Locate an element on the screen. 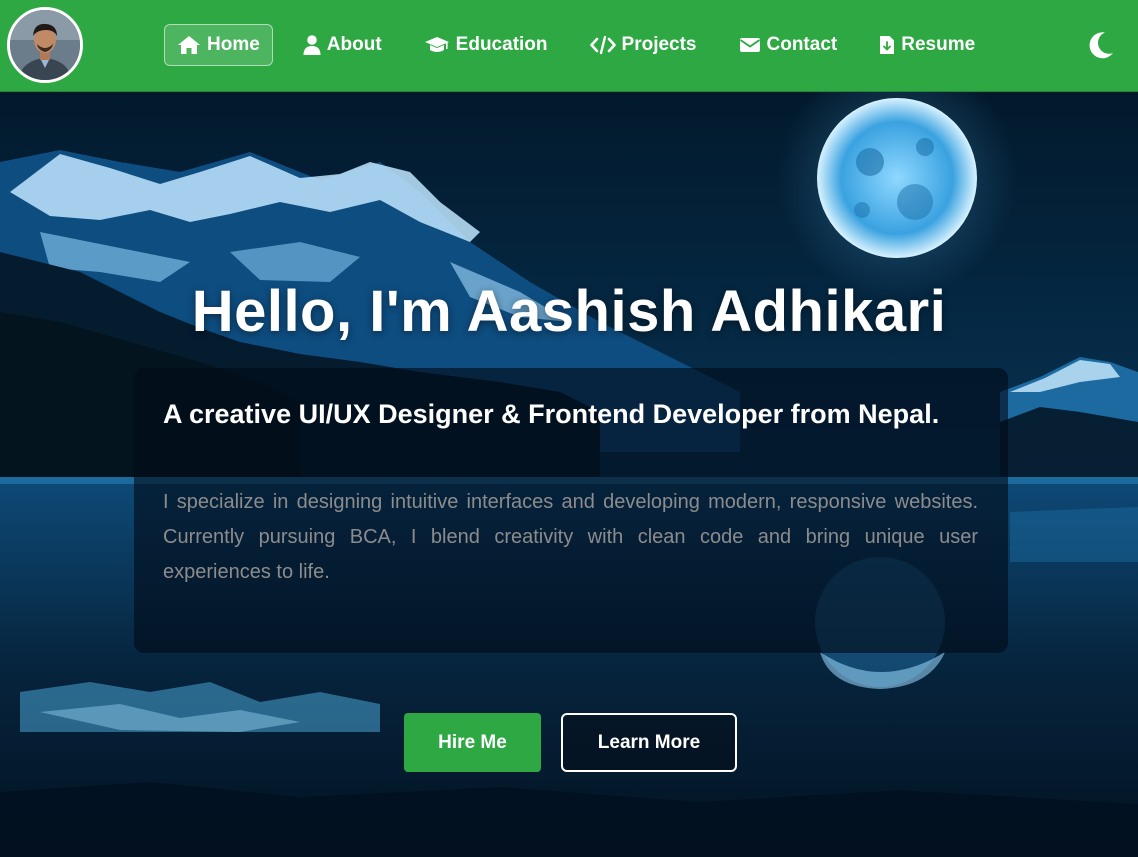 This screenshot has width=1138, height=857. nav-item-about: About is located at coordinates (342, 45).